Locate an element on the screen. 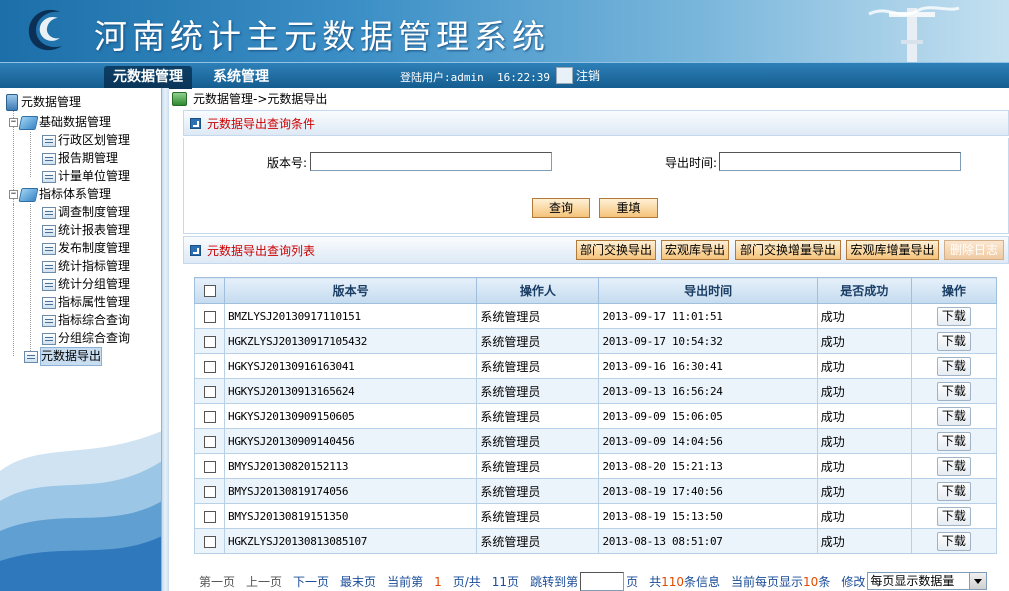 This screenshot has height=591, width=1009. column-header-export-time: 导出时间 is located at coordinates (708, 290).